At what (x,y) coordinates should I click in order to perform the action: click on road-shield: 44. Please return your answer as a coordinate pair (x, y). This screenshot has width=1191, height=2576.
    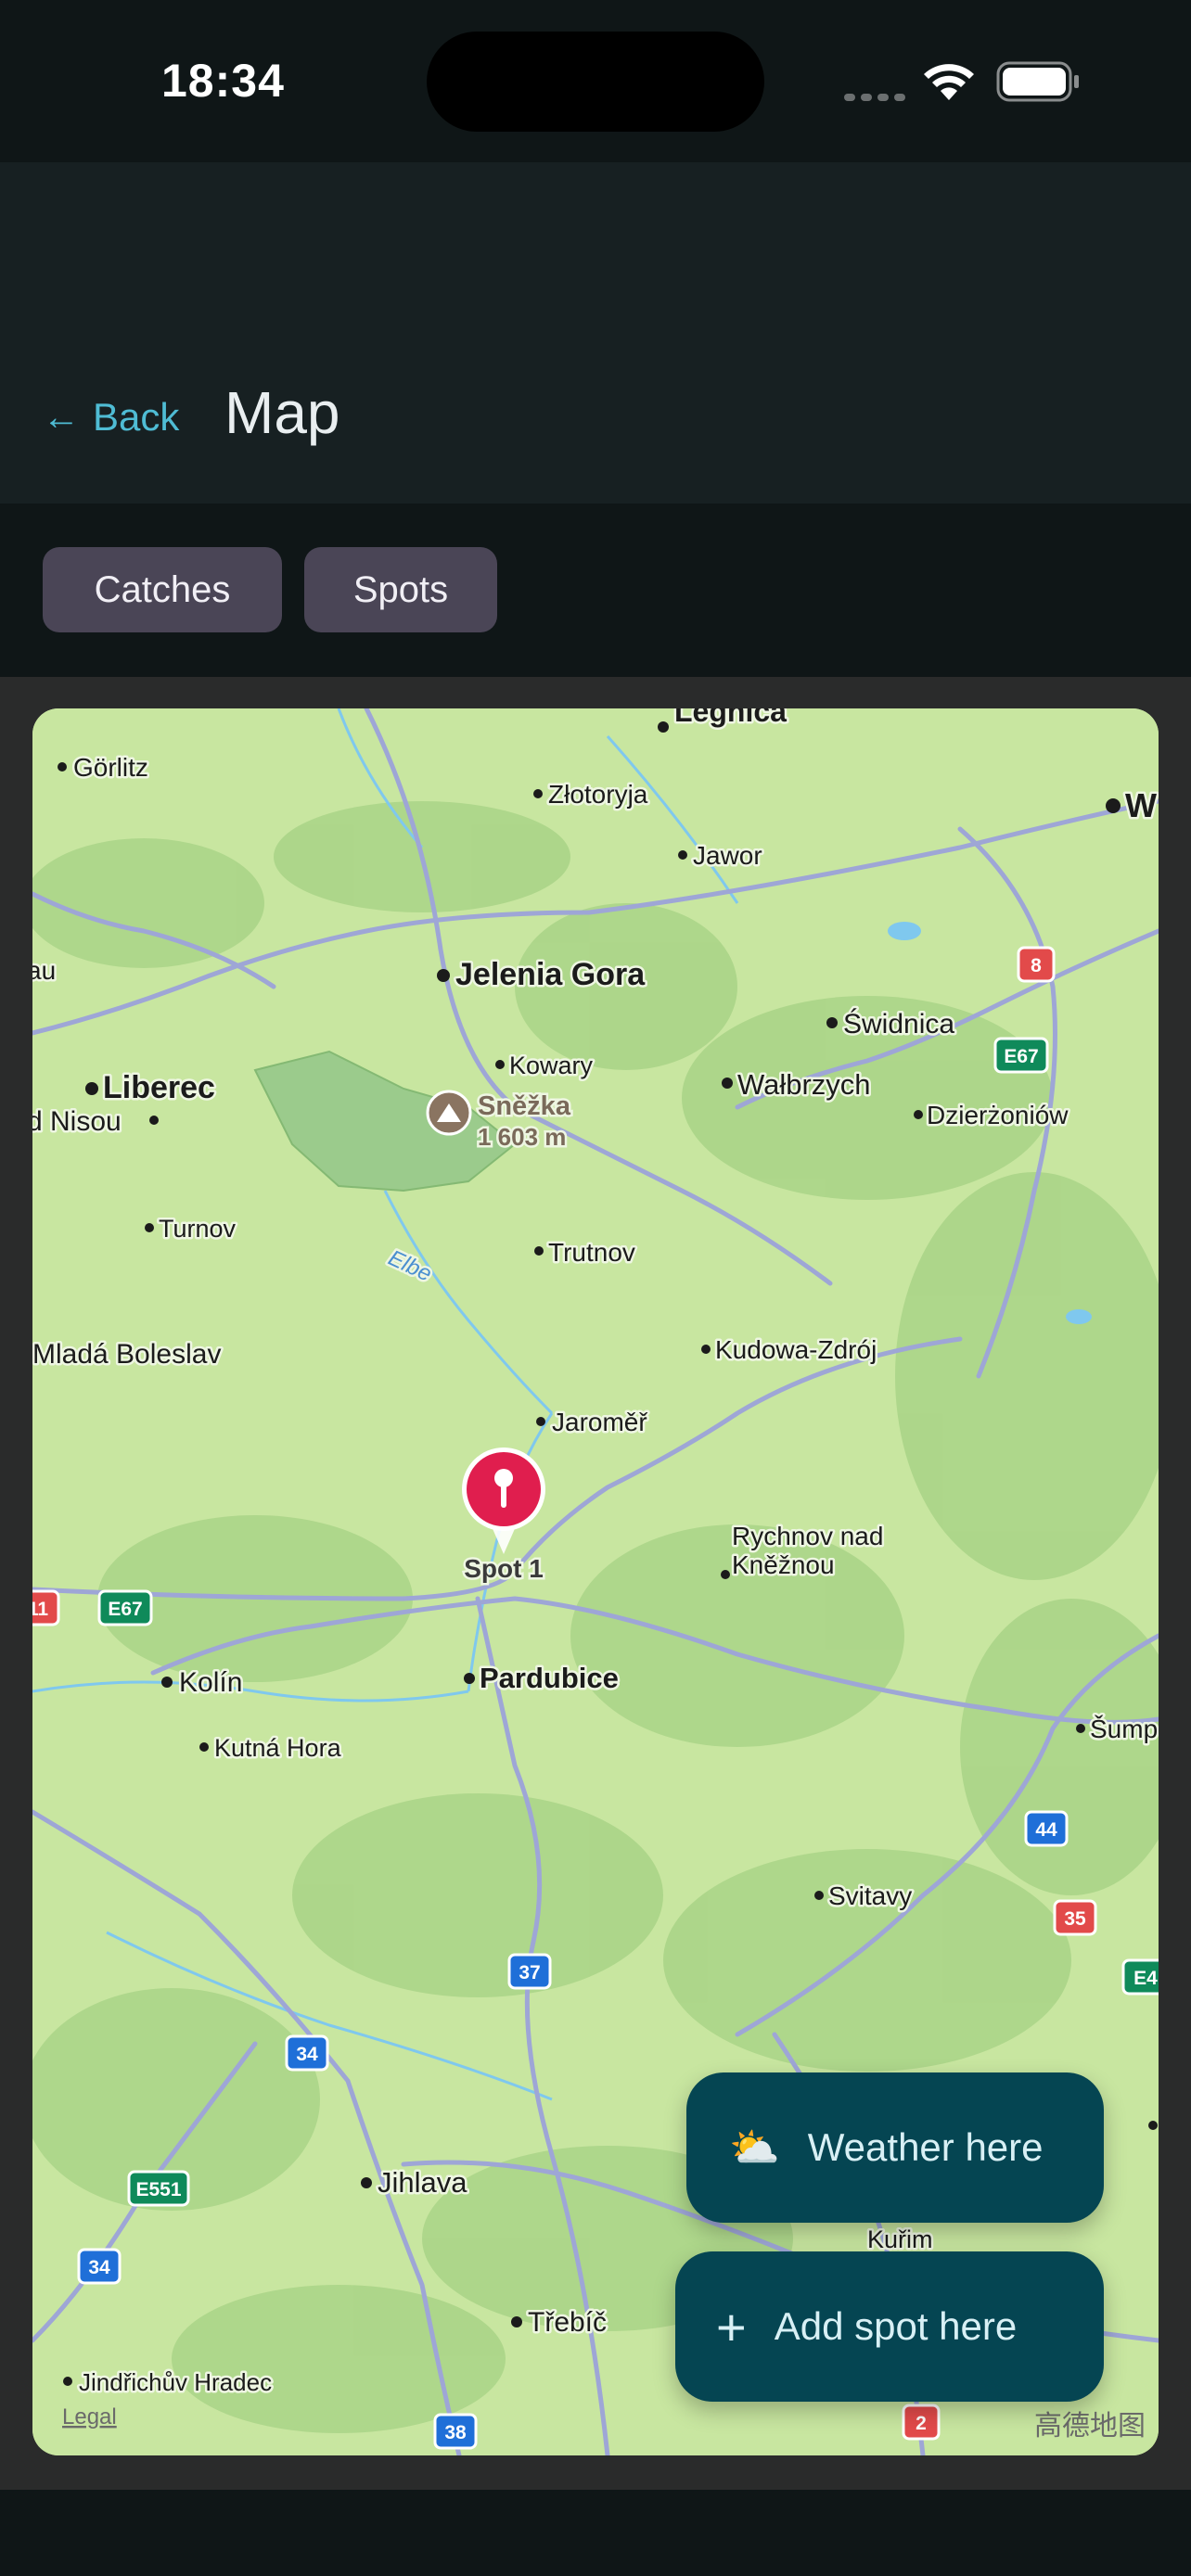
    Looking at the image, I should click on (1047, 1828).